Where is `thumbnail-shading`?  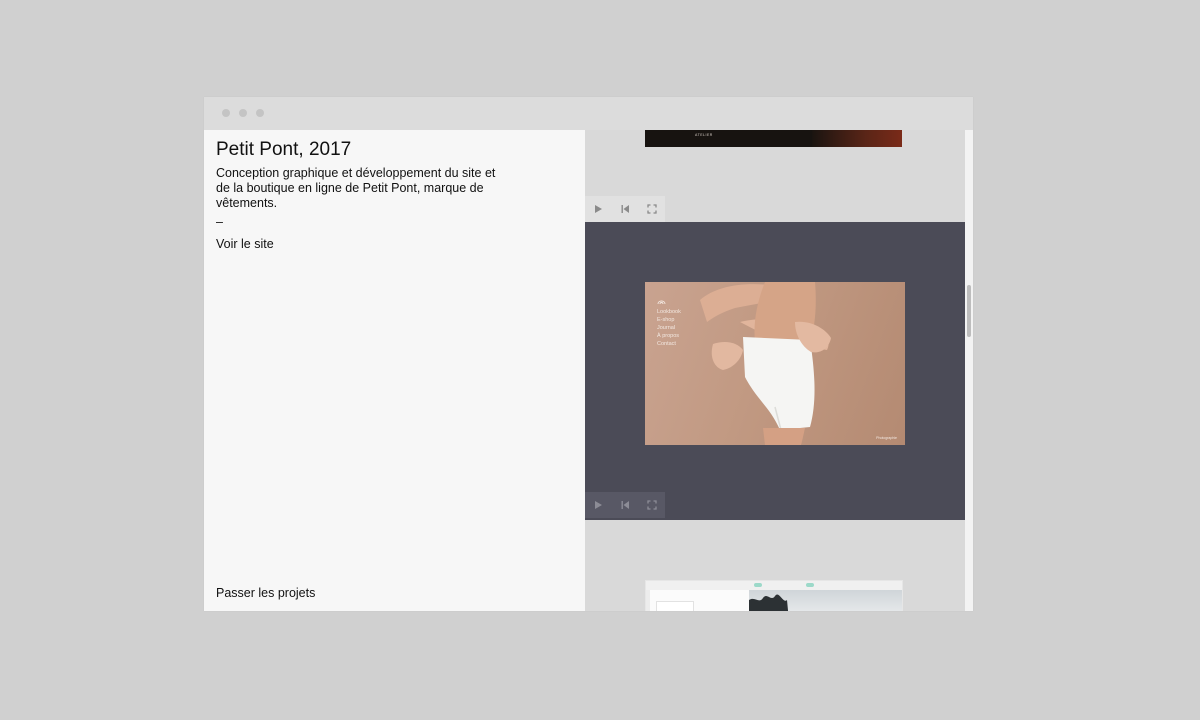
thumbnail-shading is located at coordinates (857, 138).